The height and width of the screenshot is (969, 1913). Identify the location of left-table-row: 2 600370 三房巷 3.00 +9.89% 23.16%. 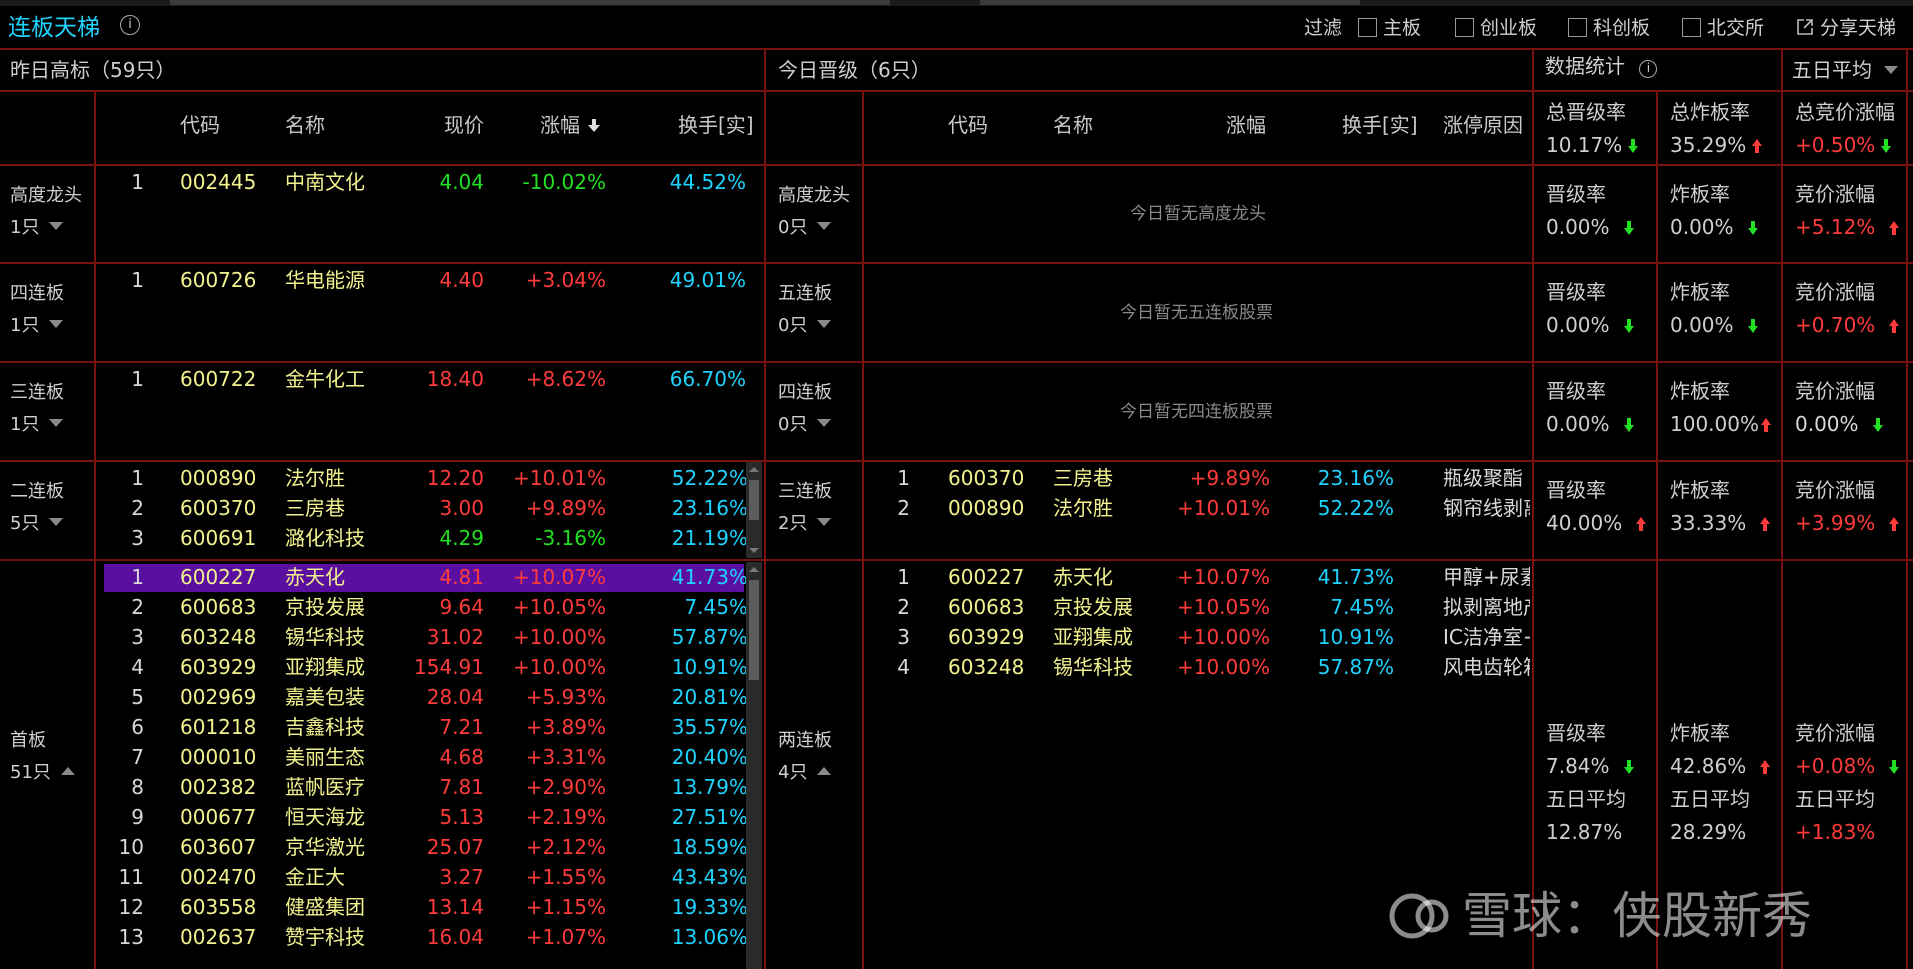
(422, 509).